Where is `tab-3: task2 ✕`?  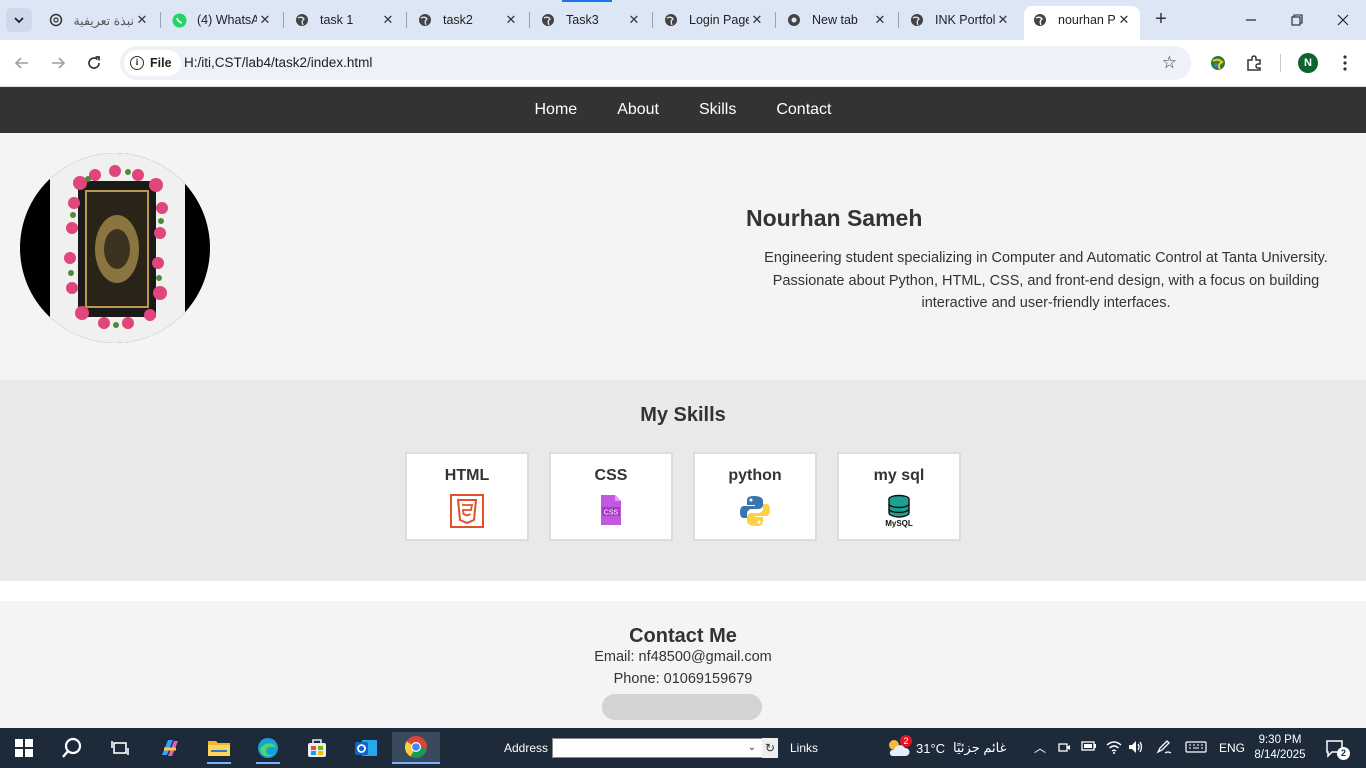
tab-3: task2 ✕ is located at coordinates (468, 20).